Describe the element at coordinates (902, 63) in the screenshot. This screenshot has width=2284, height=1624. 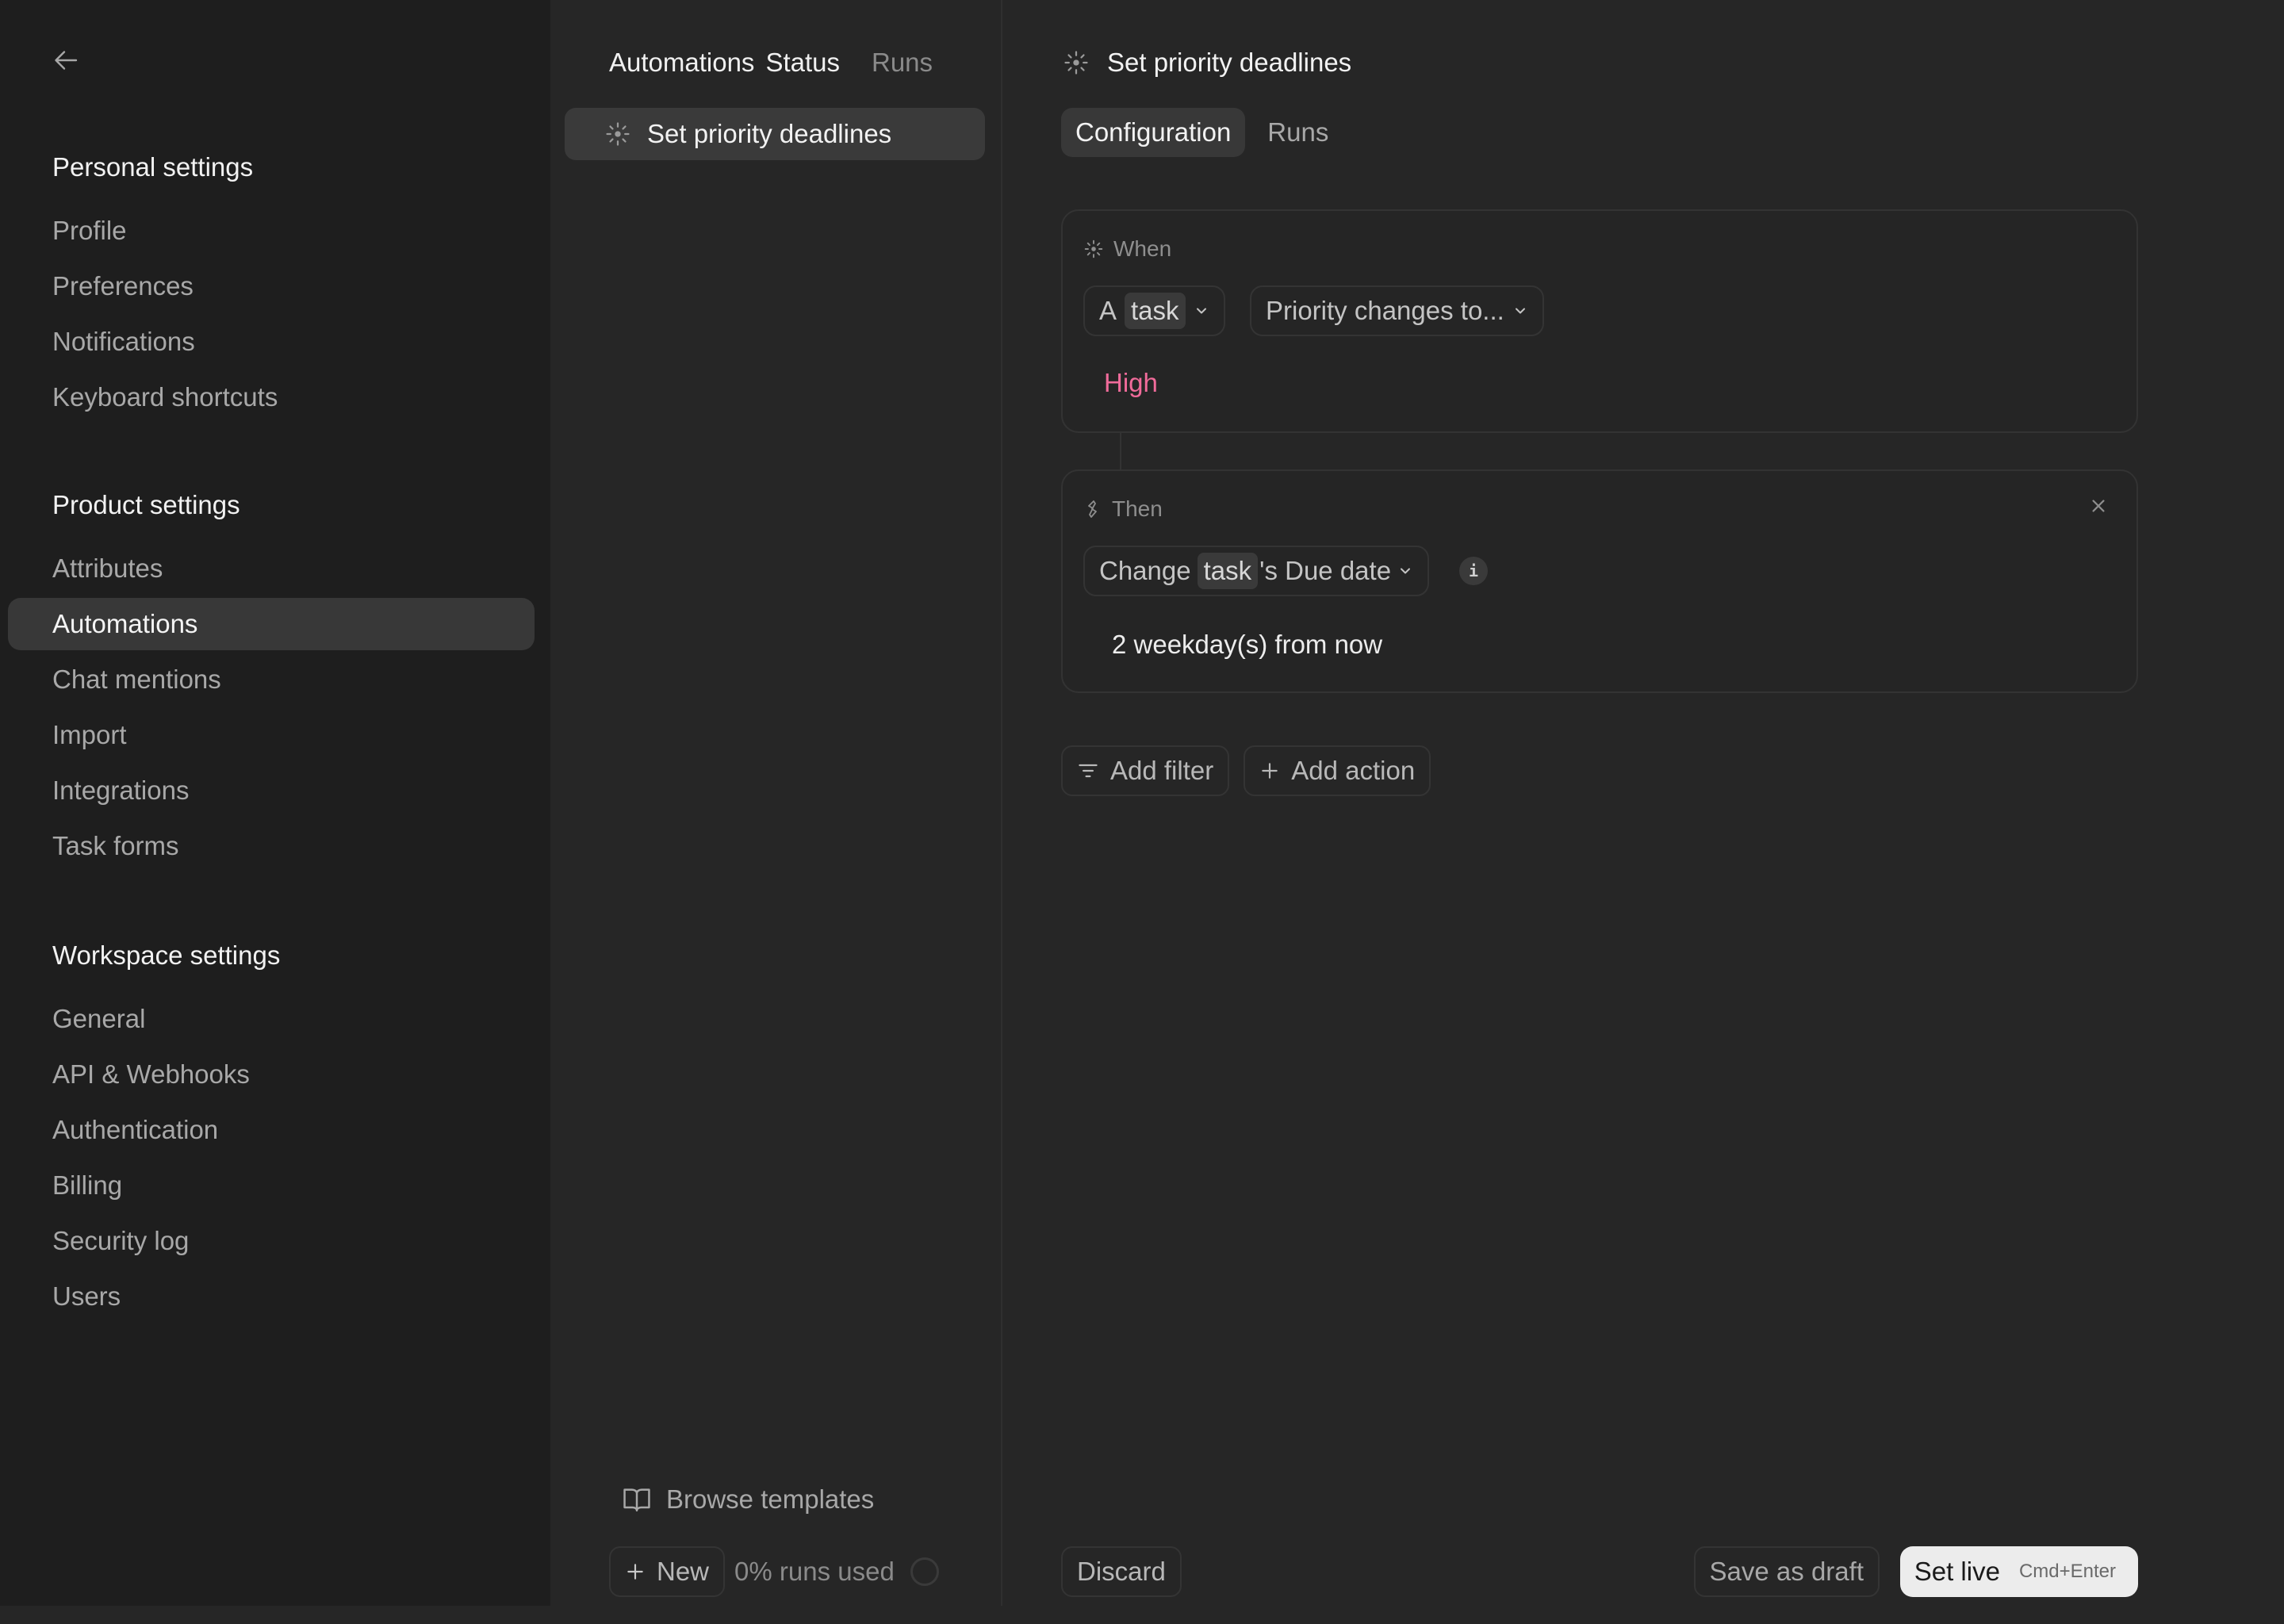
I see `runs-column-header: Runs` at that location.